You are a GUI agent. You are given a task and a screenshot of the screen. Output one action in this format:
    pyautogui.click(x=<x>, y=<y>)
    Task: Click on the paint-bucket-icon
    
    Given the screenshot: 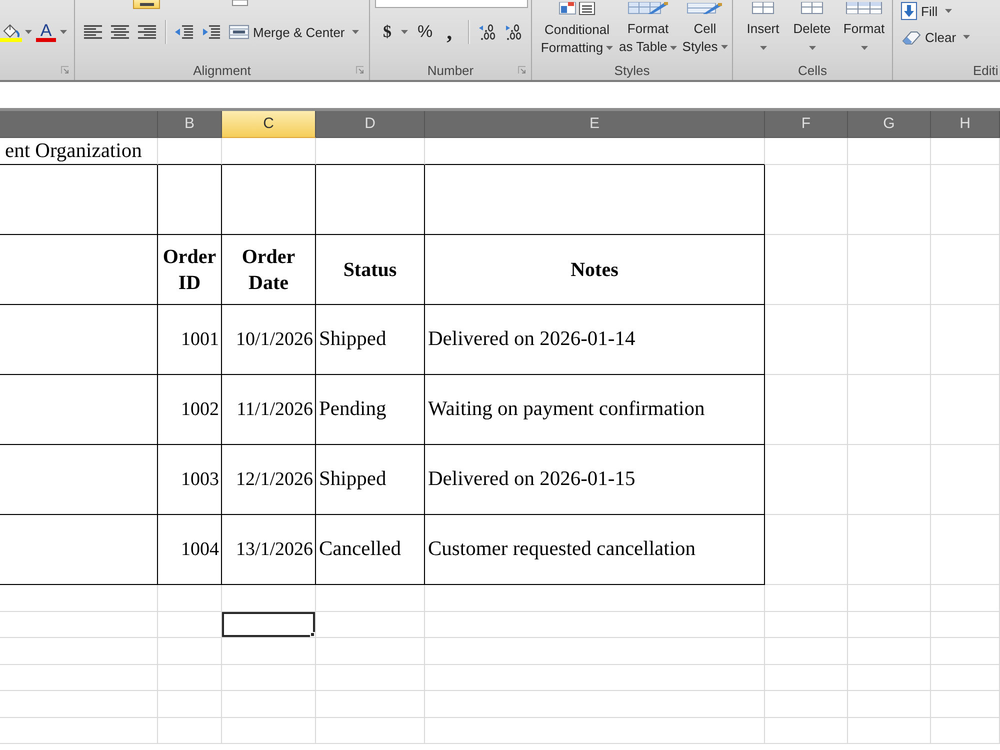 What is the action you would take?
    pyautogui.click(x=11, y=32)
    